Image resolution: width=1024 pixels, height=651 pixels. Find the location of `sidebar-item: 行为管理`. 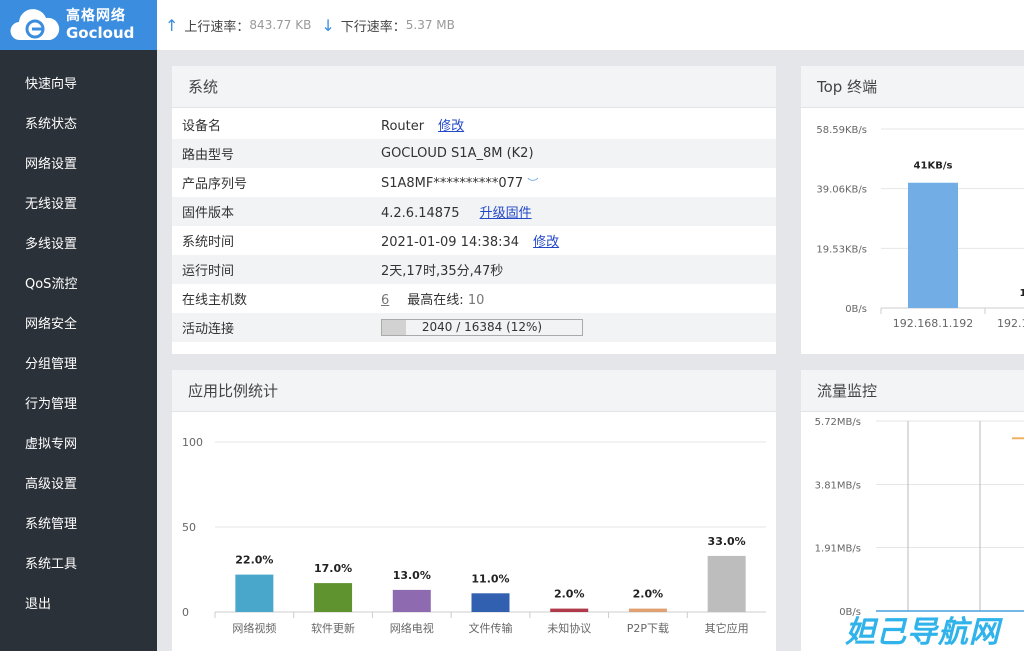

sidebar-item: 行为管理 is located at coordinates (78, 410).